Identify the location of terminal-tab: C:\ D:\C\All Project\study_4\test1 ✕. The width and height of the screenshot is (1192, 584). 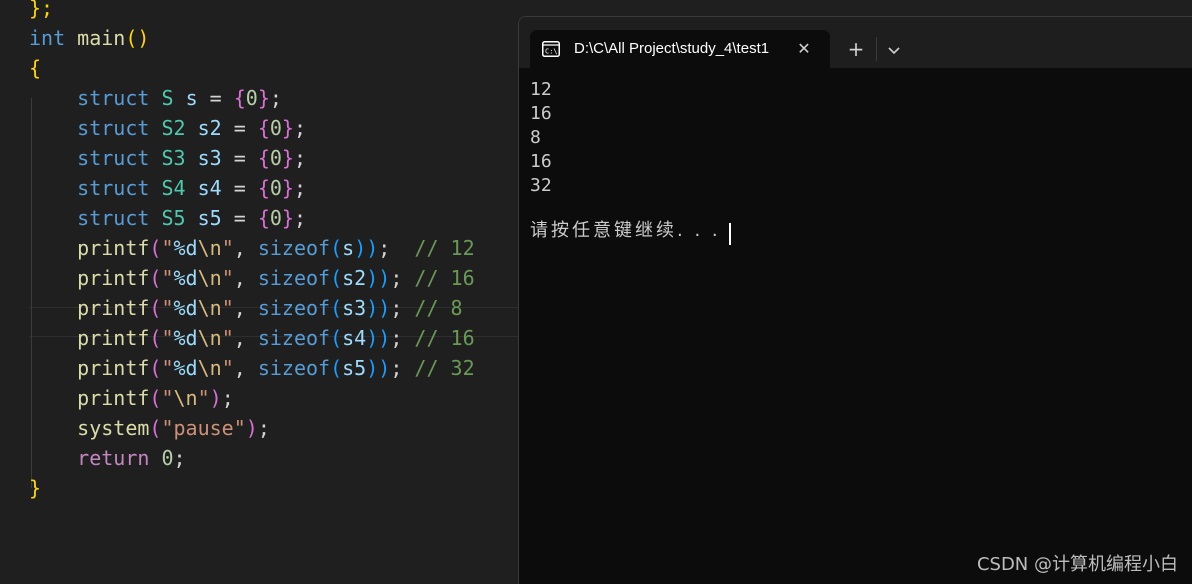
(680, 49).